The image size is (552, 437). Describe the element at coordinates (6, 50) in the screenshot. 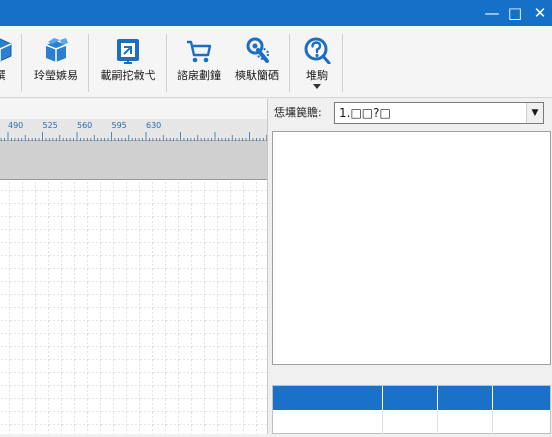

I see `box-icon` at that location.